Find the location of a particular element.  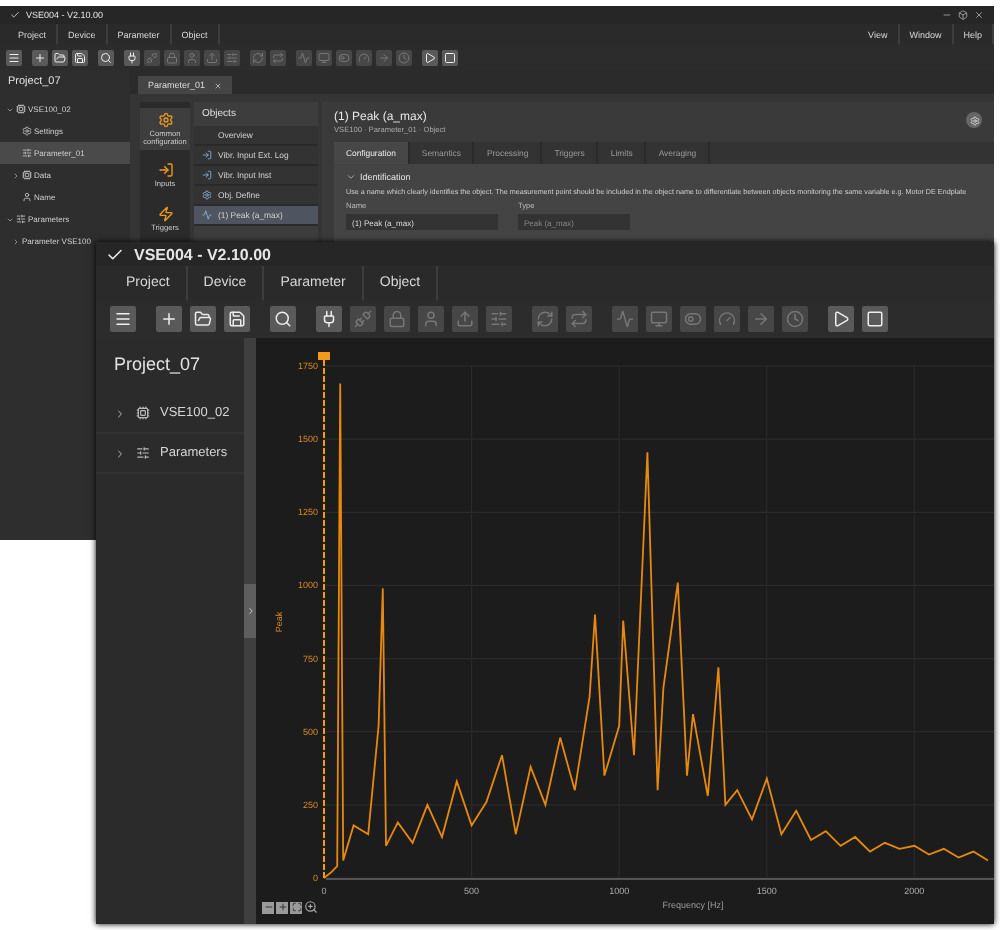

zoom-in-button is located at coordinates (282, 907).